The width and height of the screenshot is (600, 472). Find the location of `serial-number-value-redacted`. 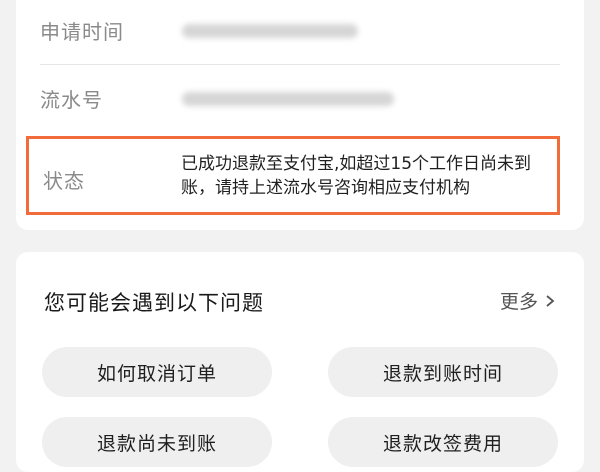

serial-number-value-redacted is located at coordinates (288, 99).